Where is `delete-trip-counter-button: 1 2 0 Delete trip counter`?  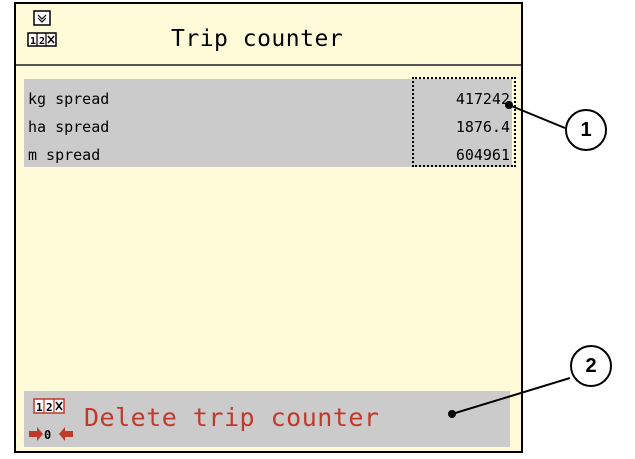 delete-trip-counter-button: 1 2 0 Delete trip counter is located at coordinates (267, 419).